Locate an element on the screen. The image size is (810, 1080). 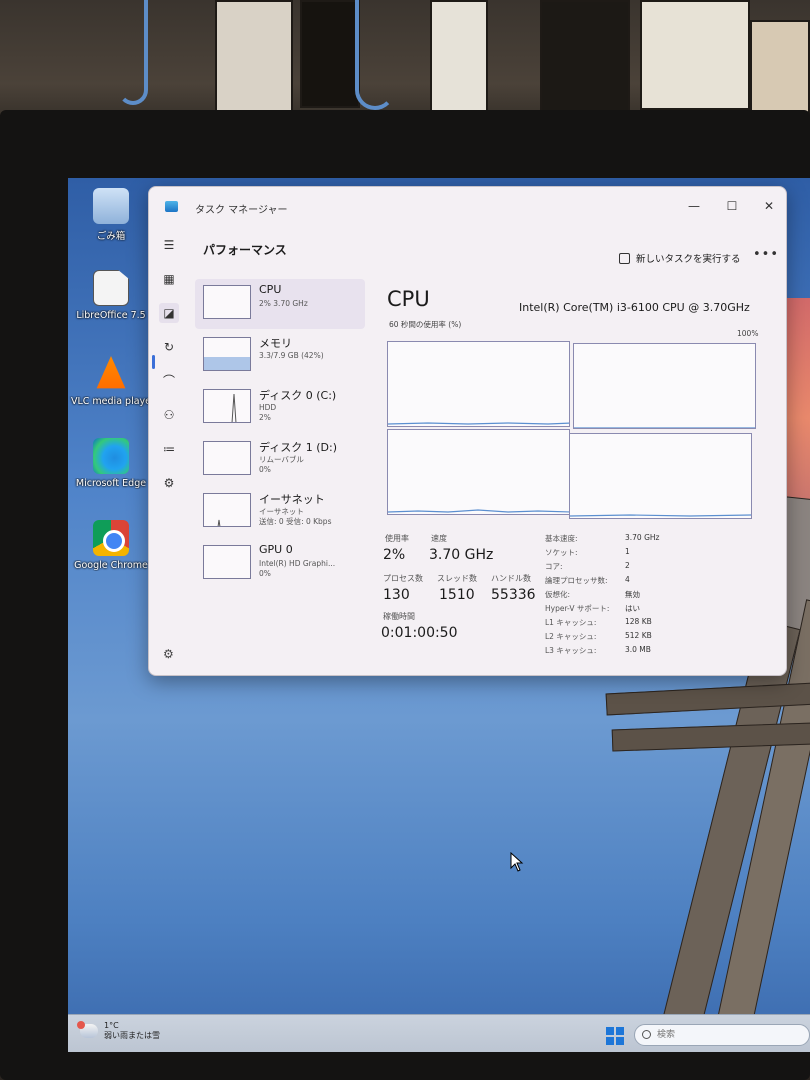
start-button is located at coordinates (615, 1036).